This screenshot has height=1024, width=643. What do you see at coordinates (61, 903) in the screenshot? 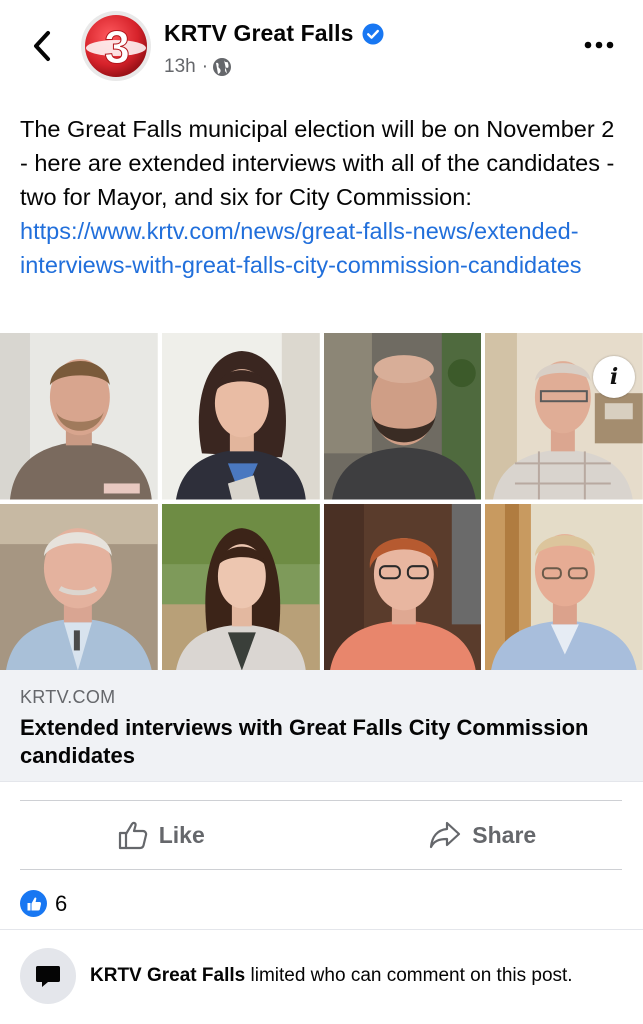
I see `reaction-count: 6` at bounding box center [61, 903].